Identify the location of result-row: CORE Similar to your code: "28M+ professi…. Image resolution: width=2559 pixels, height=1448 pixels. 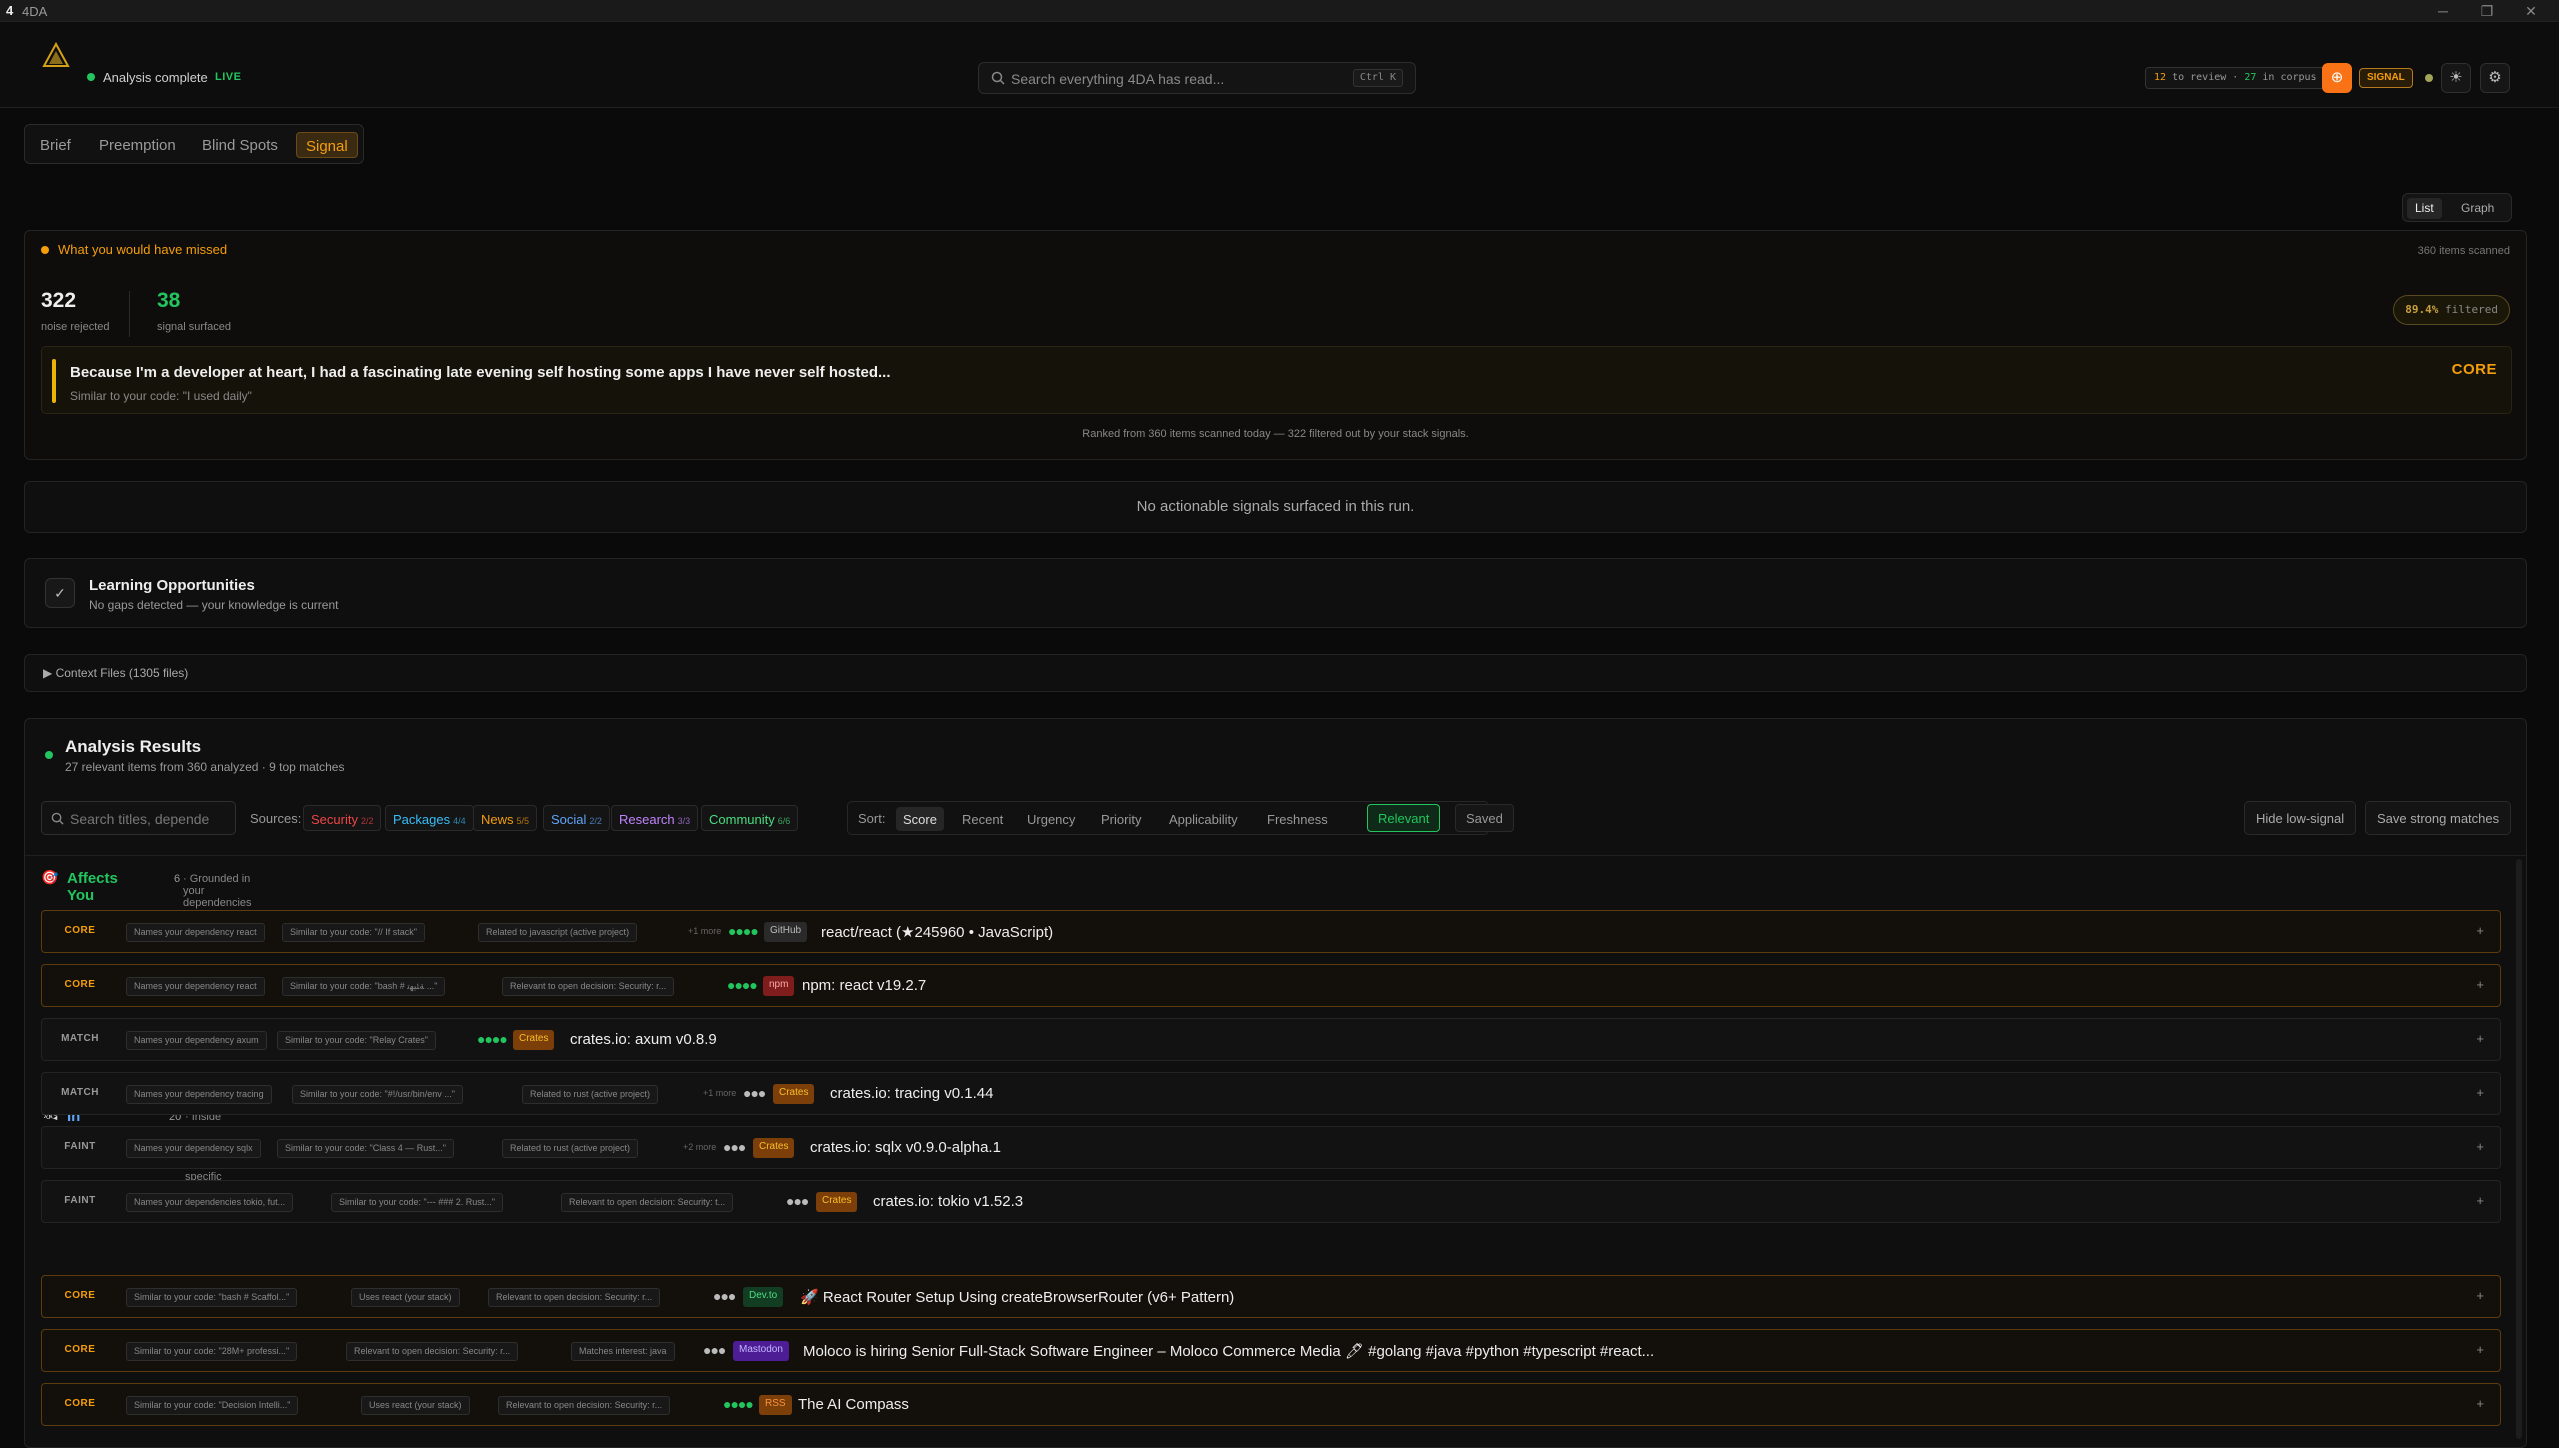
(1271, 1350).